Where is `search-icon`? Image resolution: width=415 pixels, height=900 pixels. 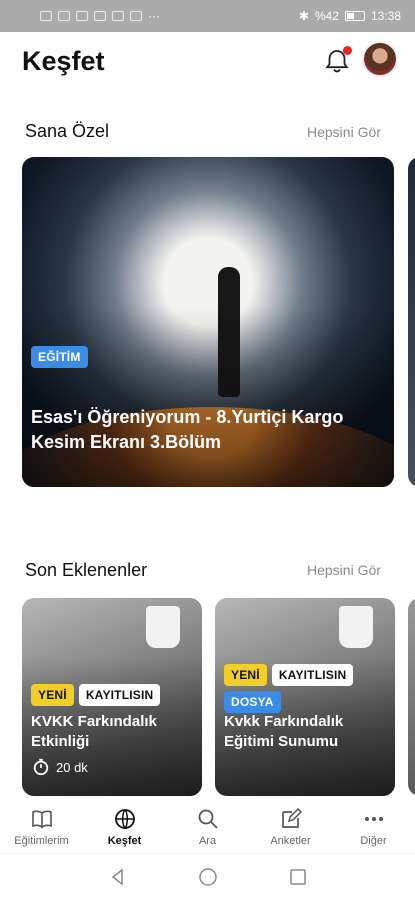
search-icon is located at coordinates (208, 819).